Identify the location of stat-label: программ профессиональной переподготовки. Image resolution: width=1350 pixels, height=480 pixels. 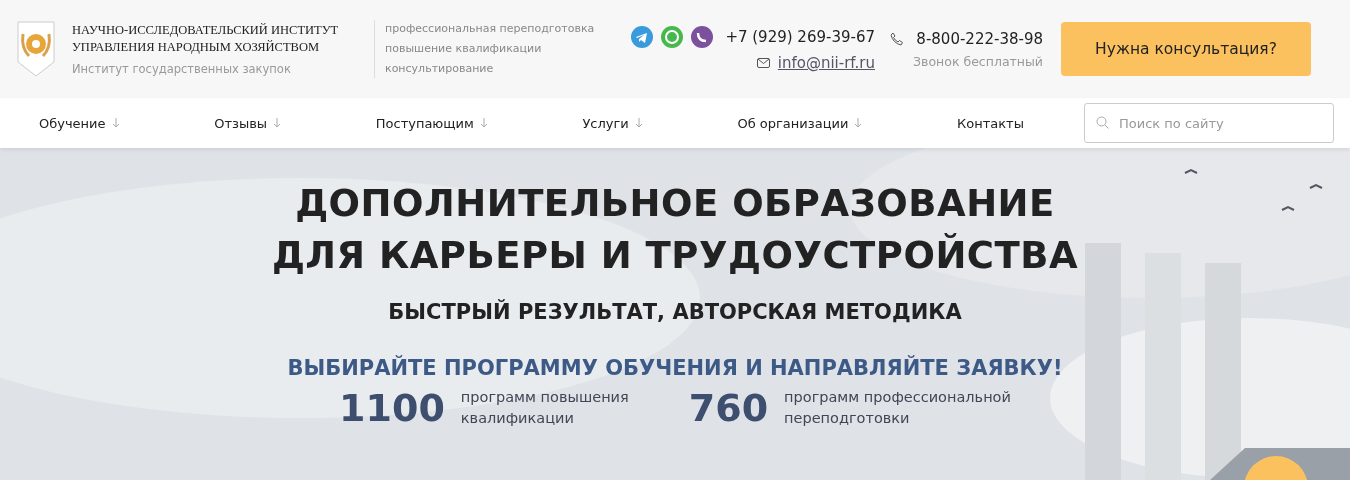
(897, 408).